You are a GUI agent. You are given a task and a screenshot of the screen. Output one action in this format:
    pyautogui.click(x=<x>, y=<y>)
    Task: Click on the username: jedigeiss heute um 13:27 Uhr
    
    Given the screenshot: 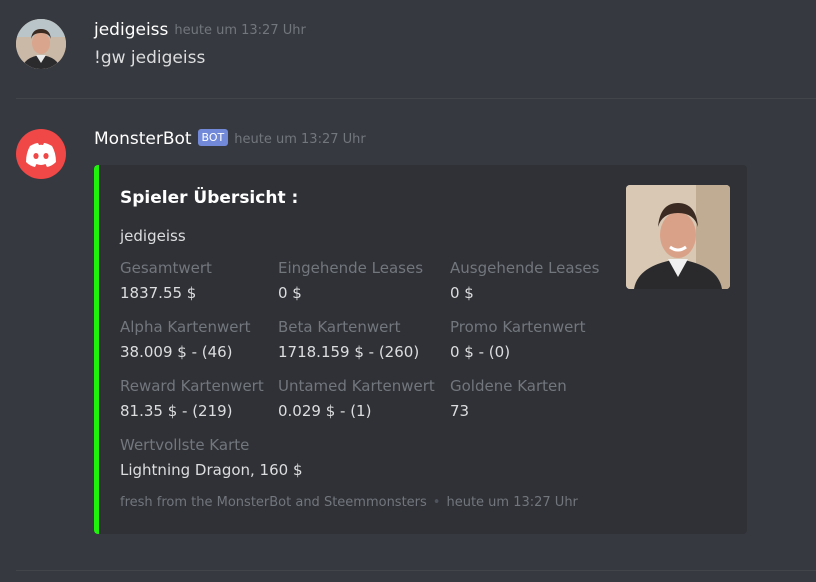 What is the action you would take?
    pyautogui.click(x=200, y=30)
    